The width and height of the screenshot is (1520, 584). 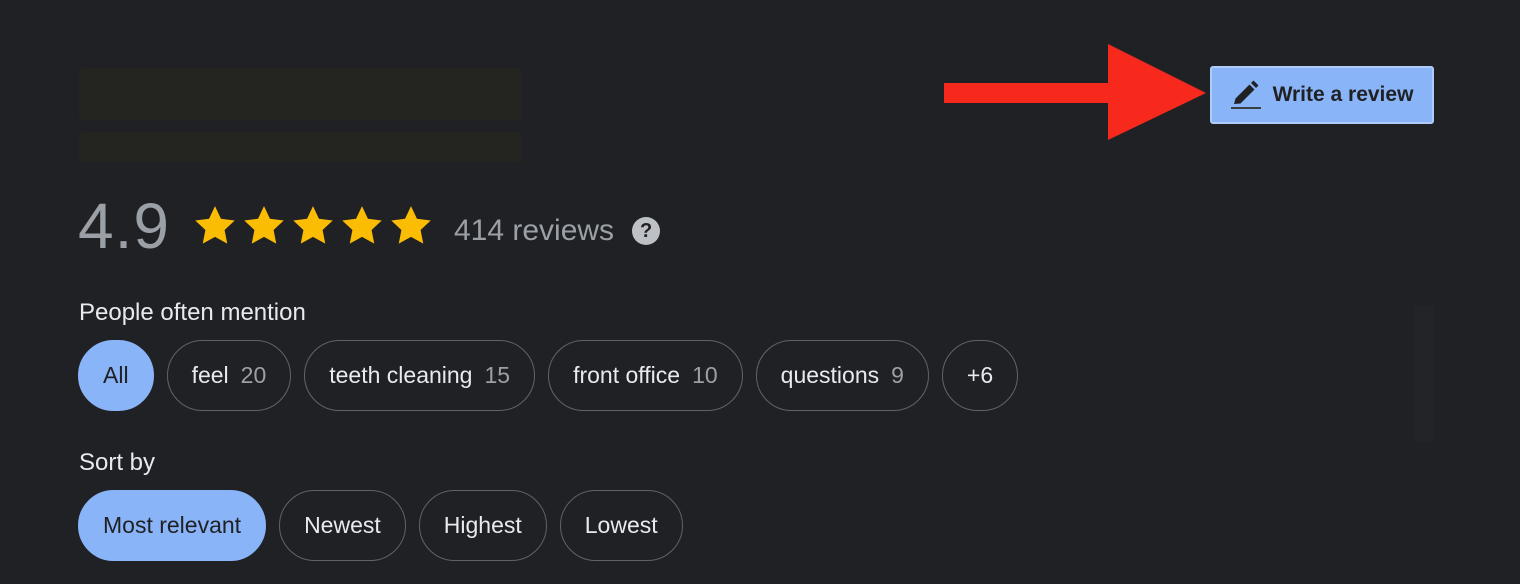 I want to click on help-icon: ?, so click(x=646, y=231).